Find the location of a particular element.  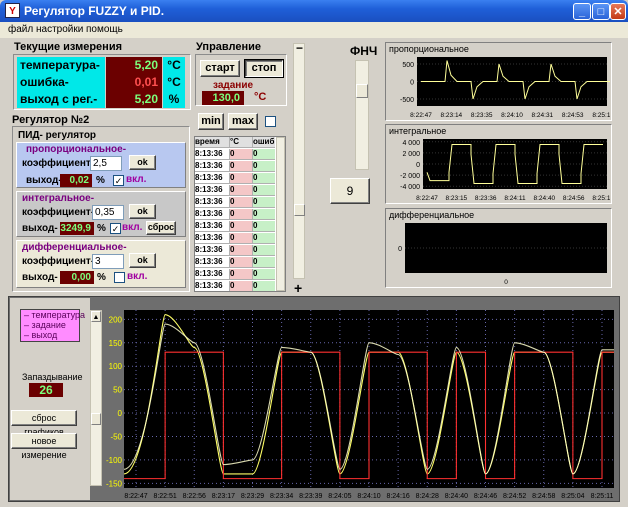

integral-title: интегральное- is located at coordinates (58, 198).